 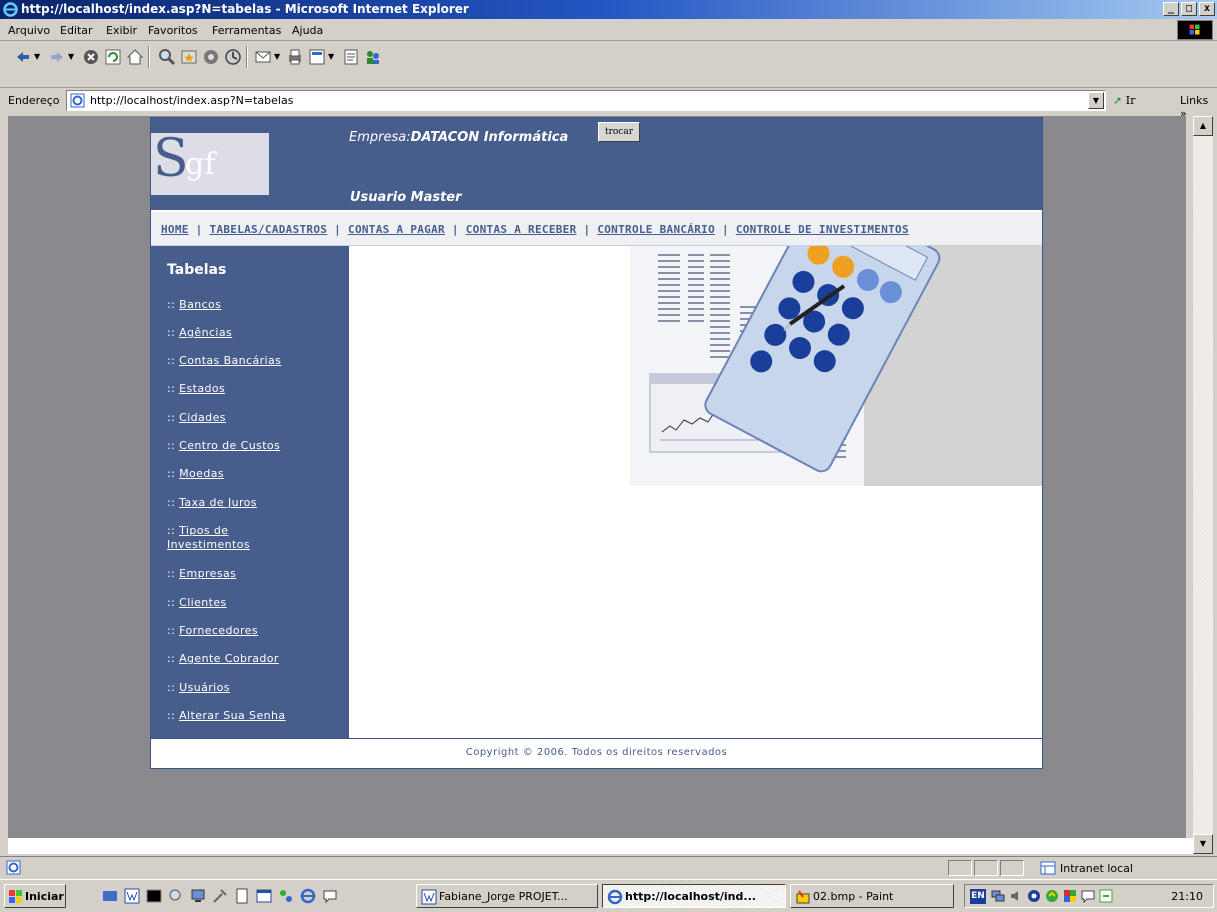 I want to click on sidebar-item-agencias: :: Agências, so click(x=252, y=333).